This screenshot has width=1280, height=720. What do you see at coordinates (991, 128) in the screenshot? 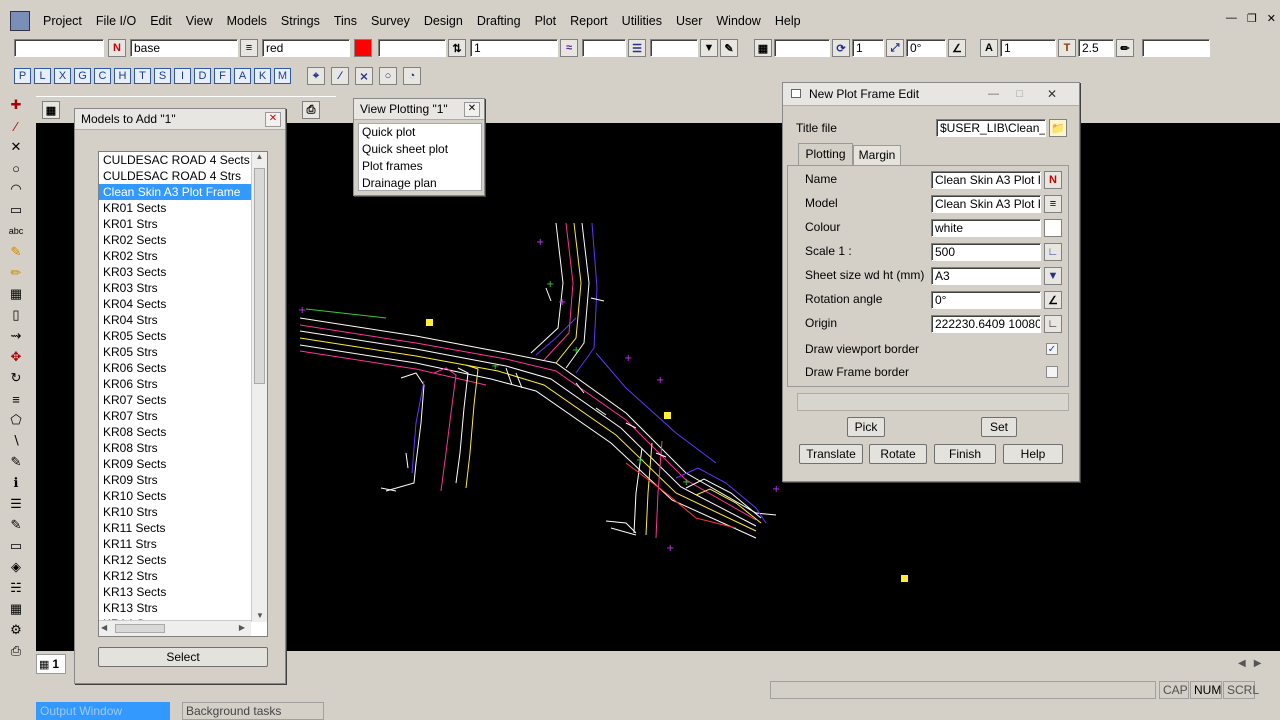
I see `title-file-field: $USER_LIB\Clean_Sk` at bounding box center [991, 128].